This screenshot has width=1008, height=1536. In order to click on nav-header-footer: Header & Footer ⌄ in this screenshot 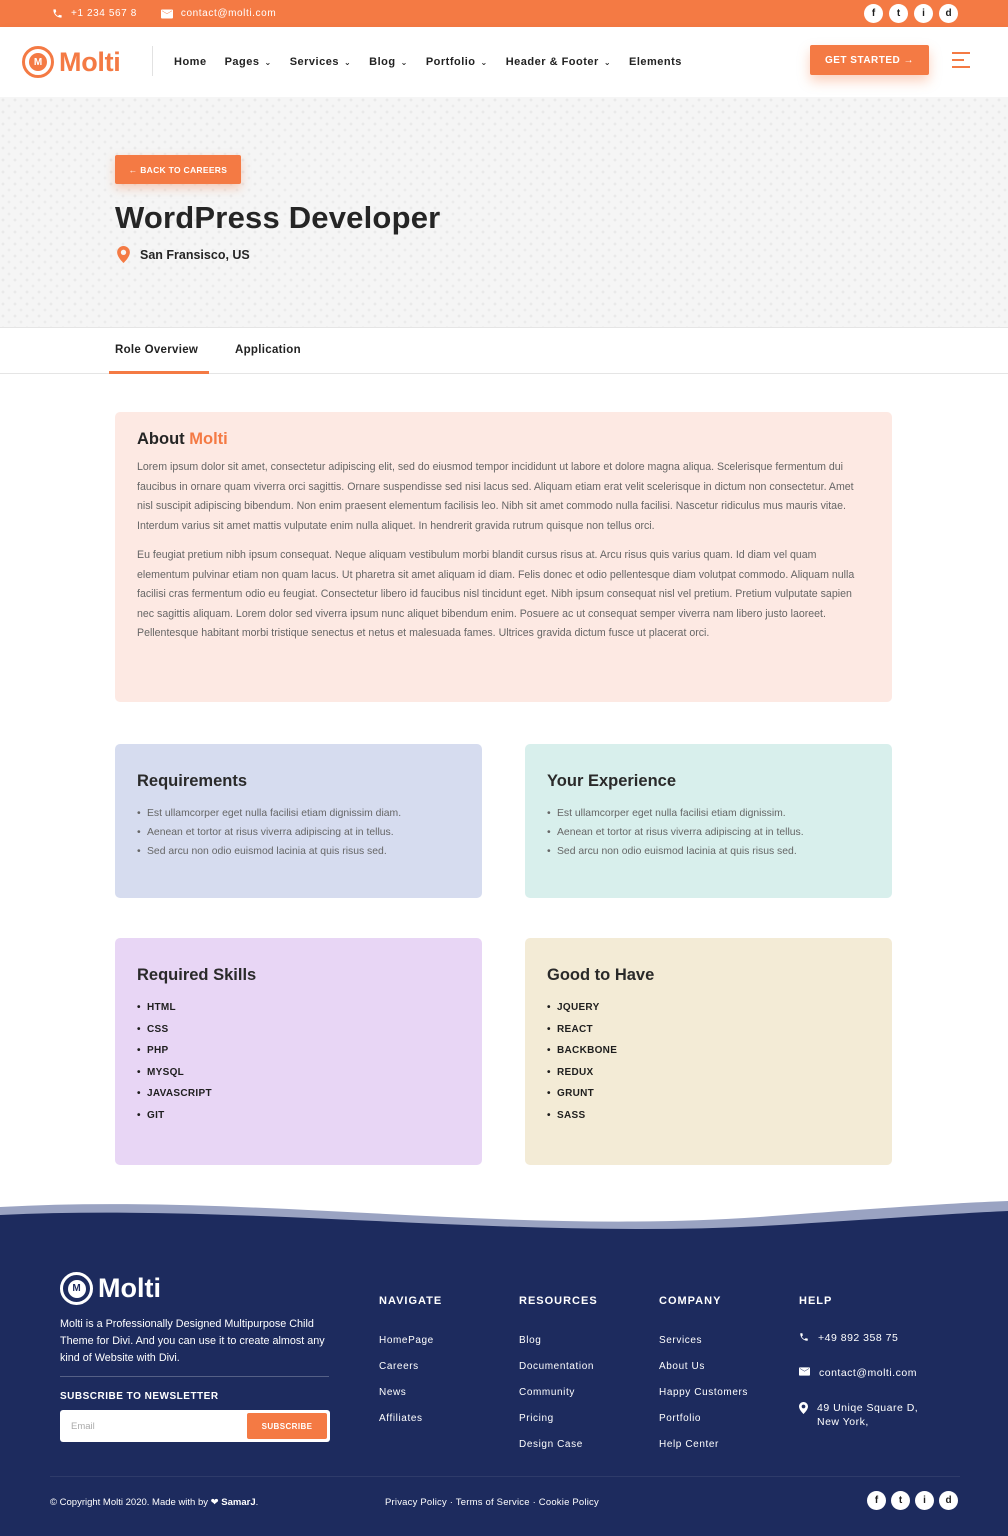, I will do `click(558, 62)`.